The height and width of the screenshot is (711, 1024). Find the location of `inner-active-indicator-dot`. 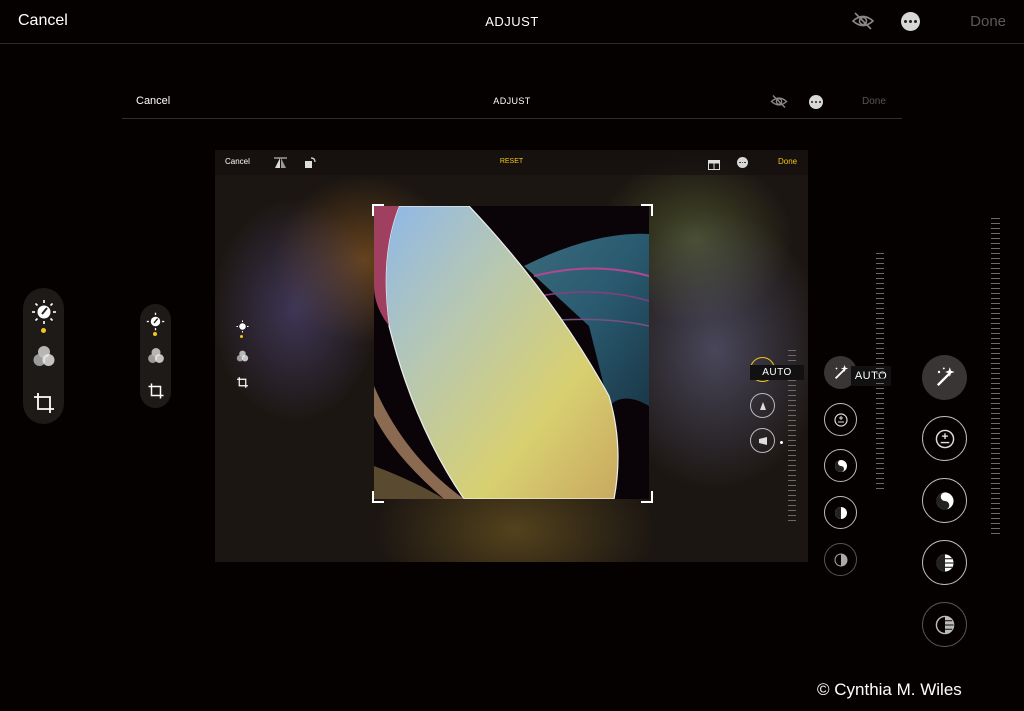

inner-active-indicator-dot is located at coordinates (241, 336).